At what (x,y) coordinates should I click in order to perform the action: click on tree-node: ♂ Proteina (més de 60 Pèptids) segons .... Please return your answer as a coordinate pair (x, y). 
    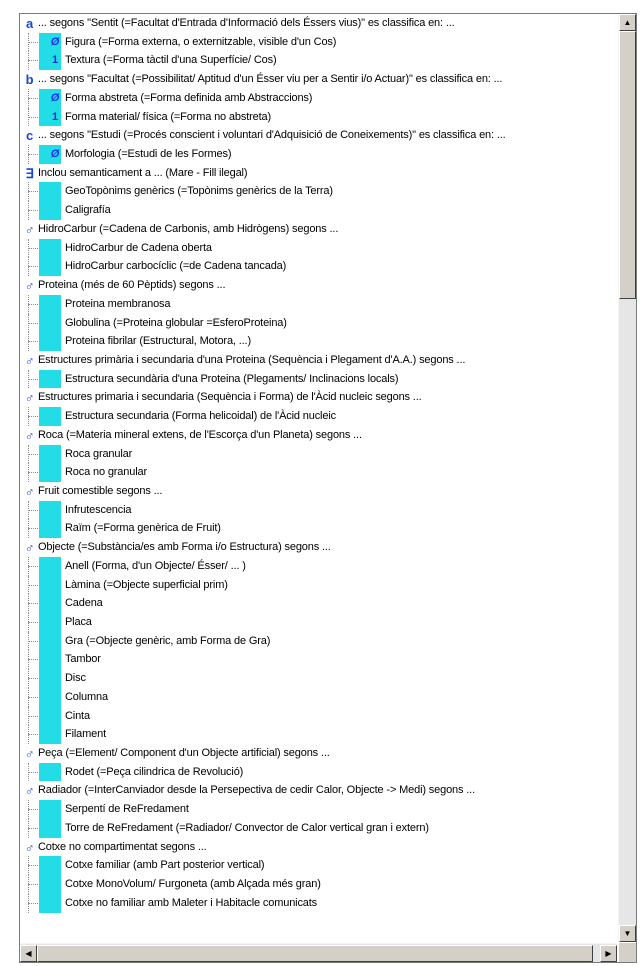
    Looking at the image, I should click on (318, 285).